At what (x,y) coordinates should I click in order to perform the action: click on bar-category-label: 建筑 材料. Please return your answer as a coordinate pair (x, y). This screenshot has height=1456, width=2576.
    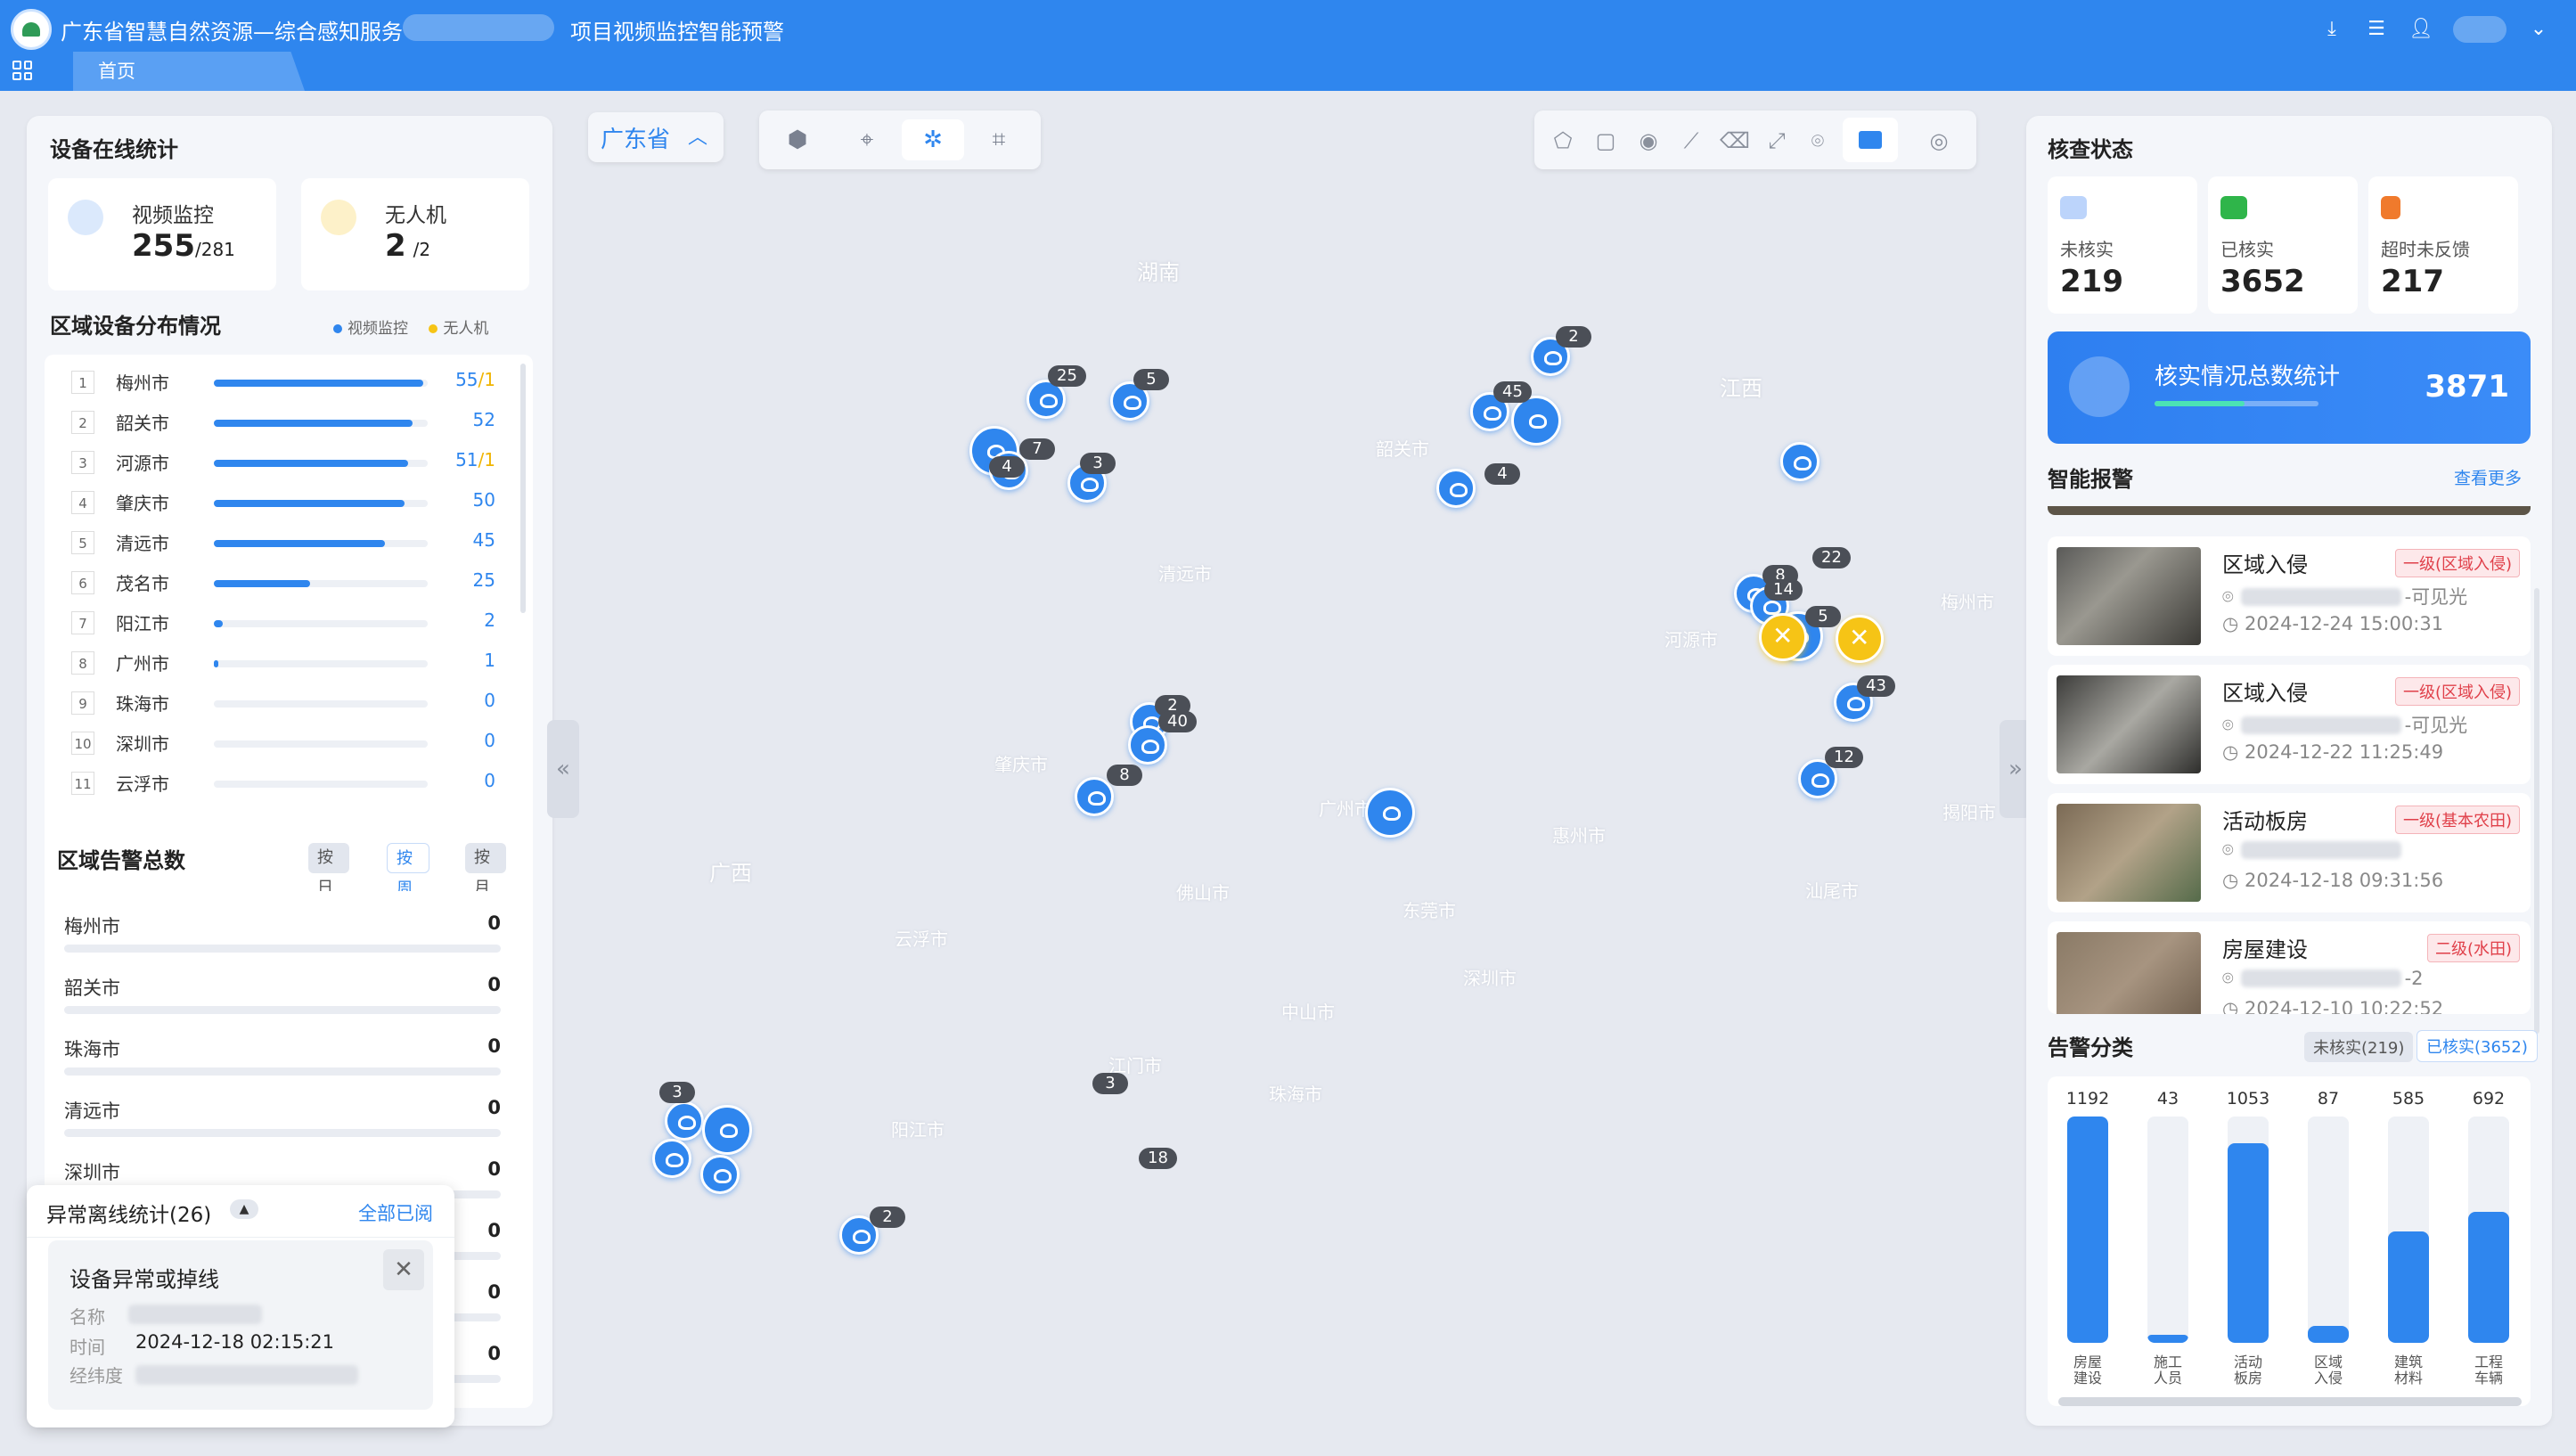
    Looking at the image, I should click on (2408, 1370).